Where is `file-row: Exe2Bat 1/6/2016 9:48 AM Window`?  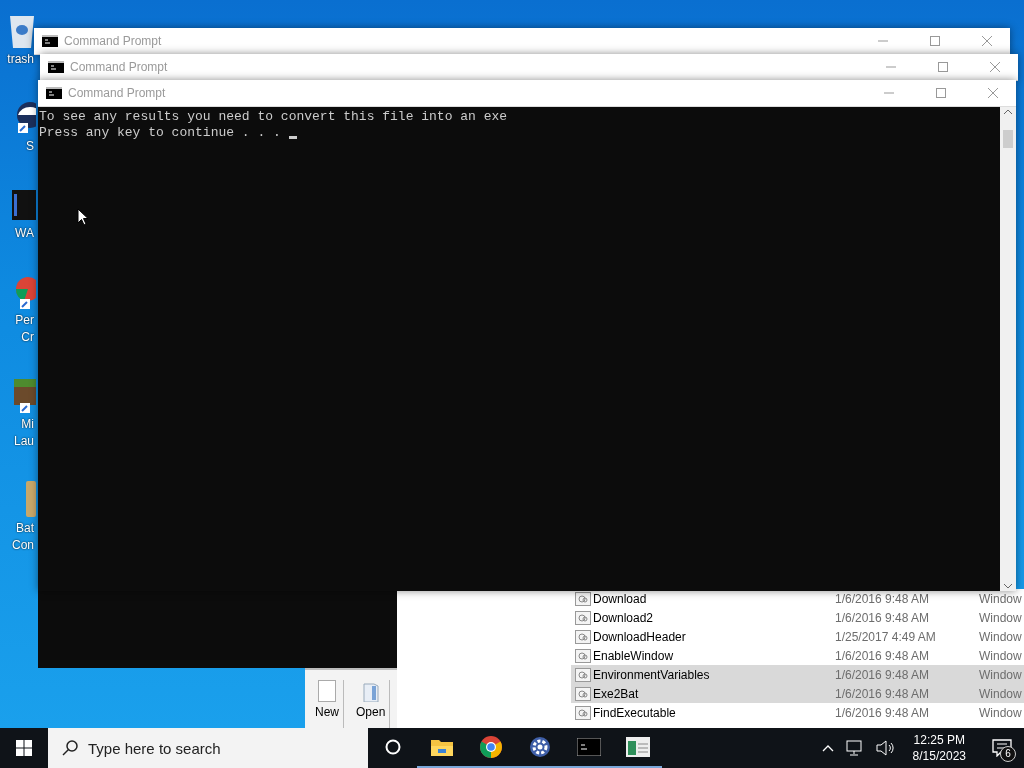
file-row: Exe2Bat 1/6/2016 9:48 AM Window is located at coordinates (797, 693).